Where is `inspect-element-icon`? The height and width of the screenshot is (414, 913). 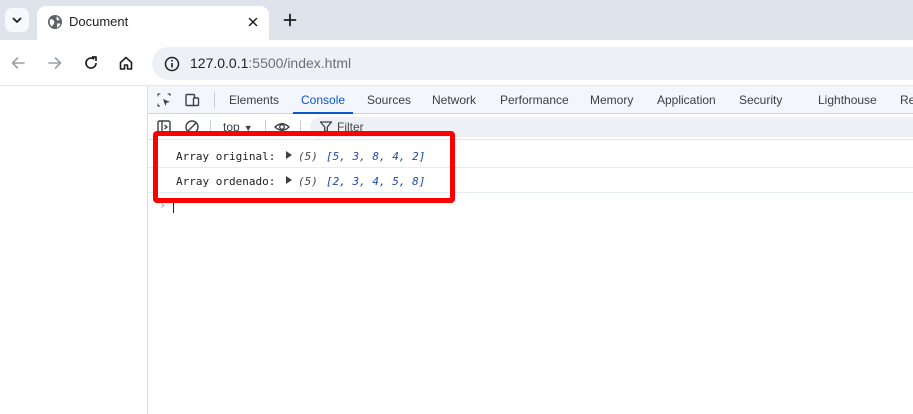 inspect-element-icon is located at coordinates (164, 100).